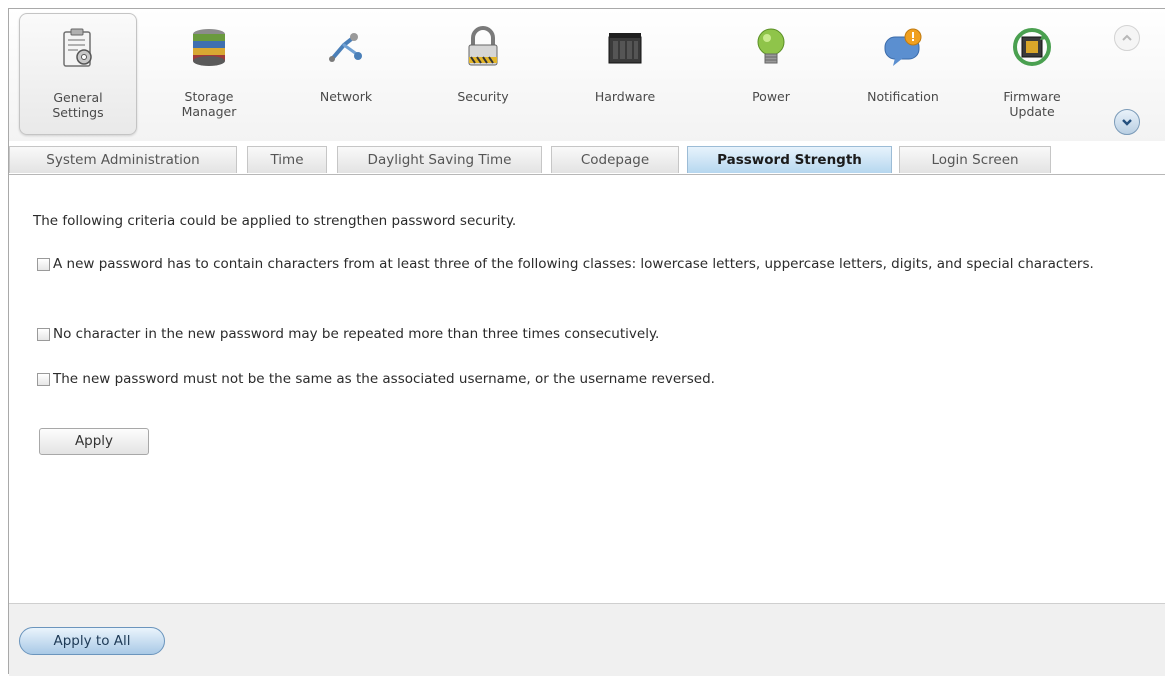 The height and width of the screenshot is (676, 1166). Describe the element at coordinates (92, 641) in the screenshot. I see `apply-to-all-button: Apply to All` at that location.